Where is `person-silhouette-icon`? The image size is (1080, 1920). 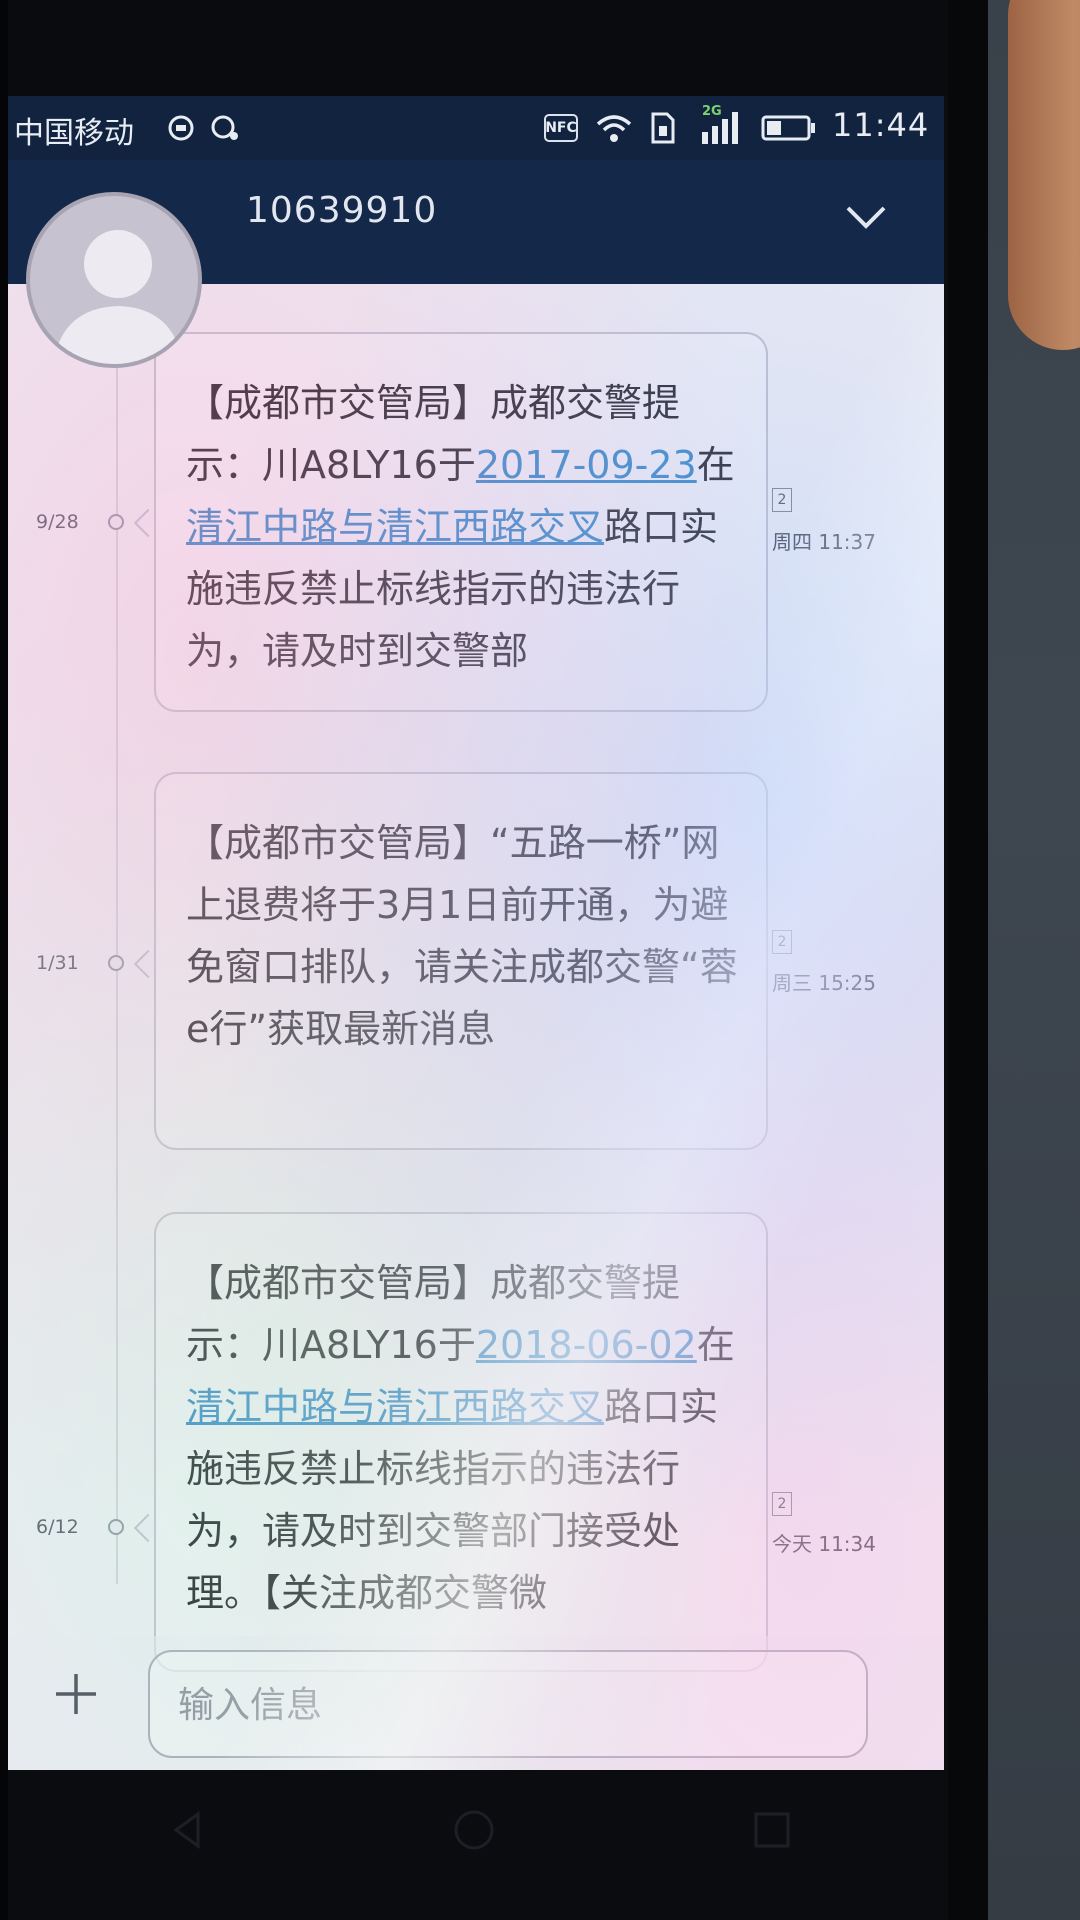
person-silhouette-icon is located at coordinates (118, 297).